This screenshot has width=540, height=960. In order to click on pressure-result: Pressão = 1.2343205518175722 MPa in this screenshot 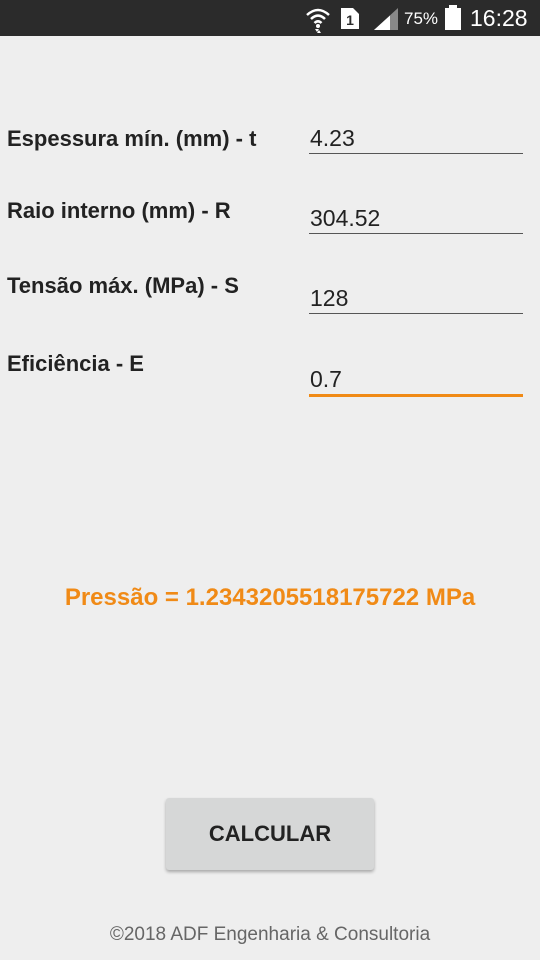, I will do `click(270, 597)`.